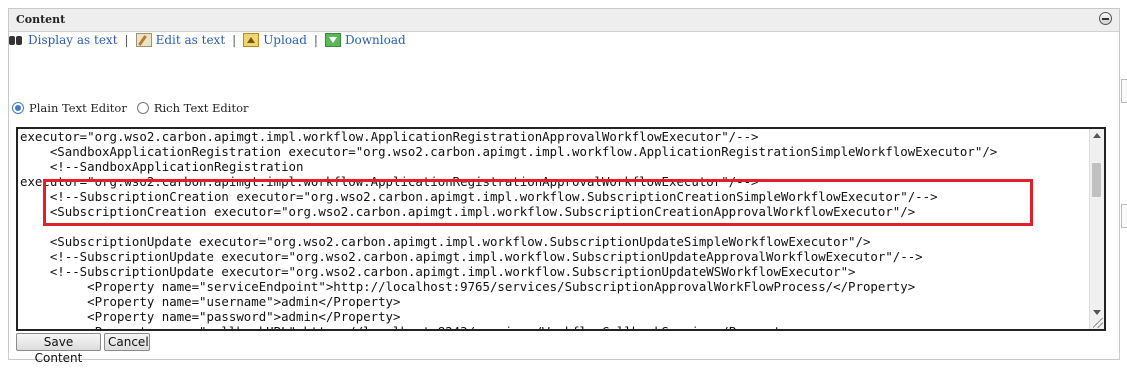  I want to click on display-as-text-link: Display as text, so click(63, 40).